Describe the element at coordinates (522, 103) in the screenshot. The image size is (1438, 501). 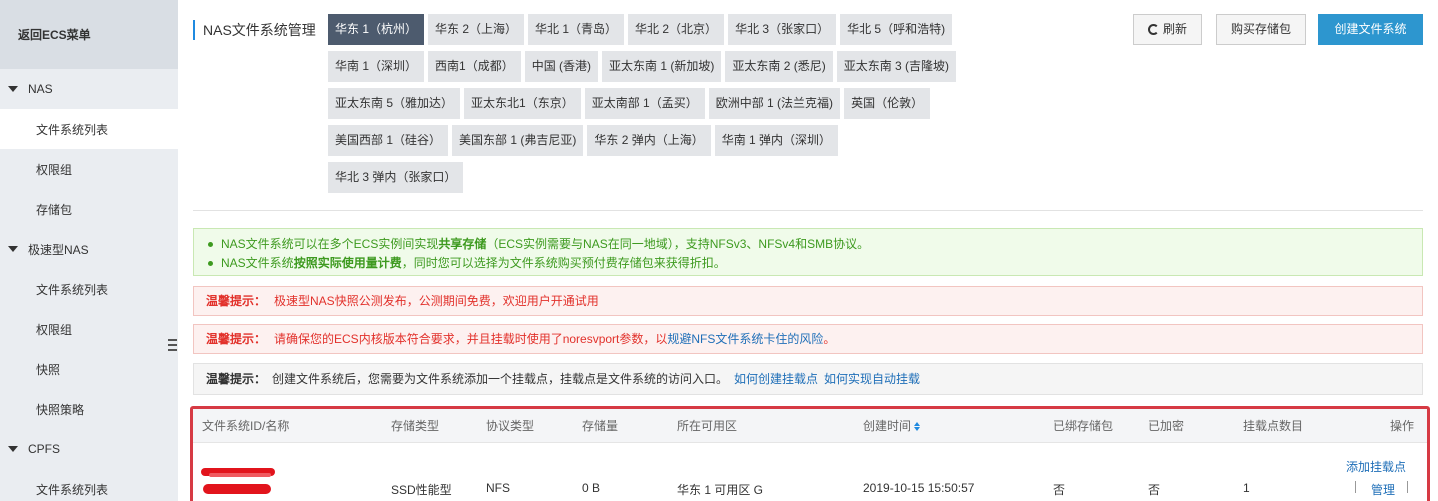
I see `region-tab: 亚太东北1（东京）` at that location.